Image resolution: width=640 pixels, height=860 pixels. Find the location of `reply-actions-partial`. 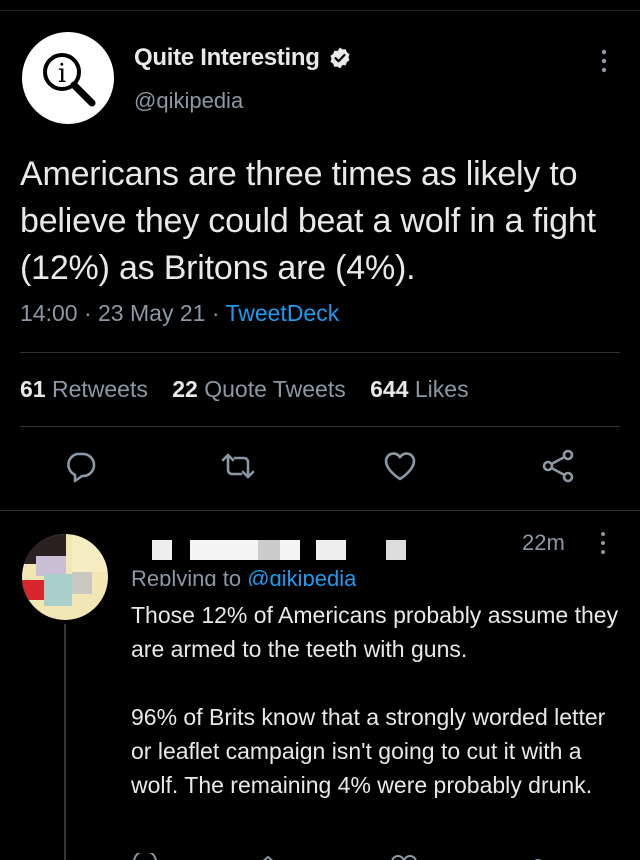

reply-actions-partial is located at coordinates (320, 855).